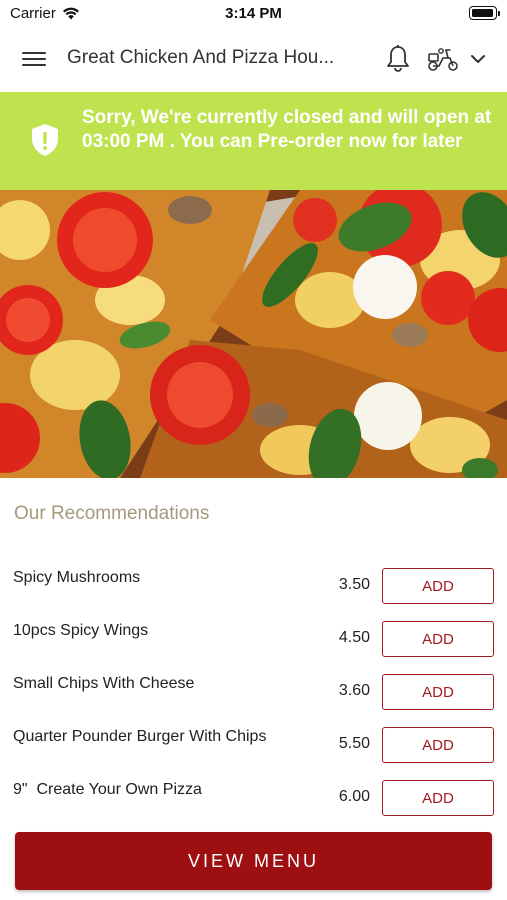 The image size is (507, 900). What do you see at coordinates (104, 683) in the screenshot?
I see `item-name: Small Chips With Cheese` at bounding box center [104, 683].